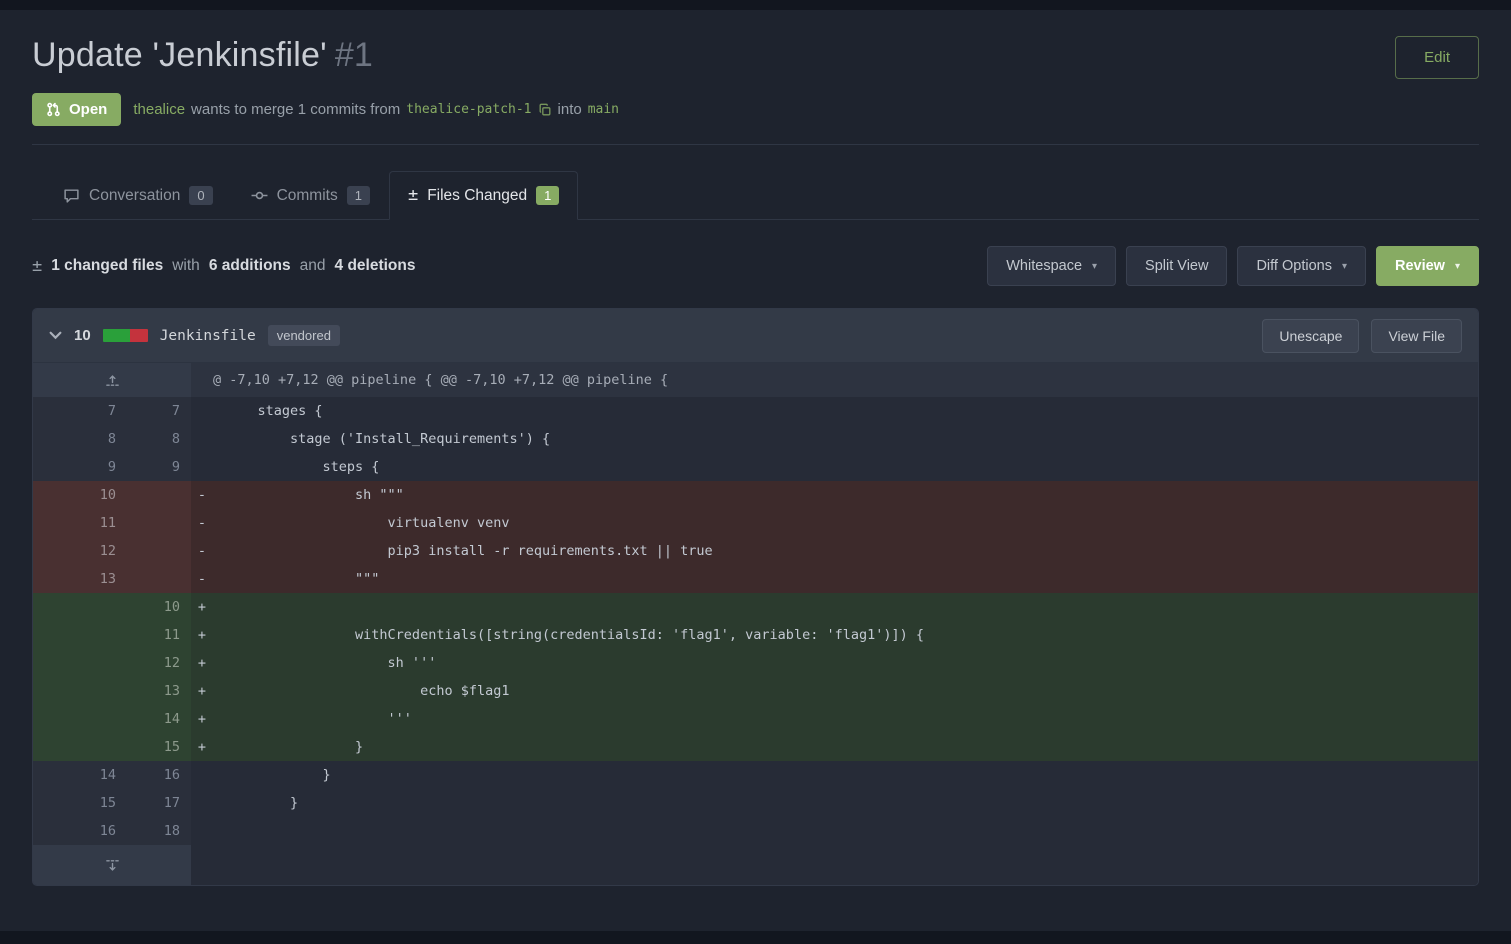  Describe the element at coordinates (159, 467) in the screenshot. I see `new-line-number: 9` at that location.